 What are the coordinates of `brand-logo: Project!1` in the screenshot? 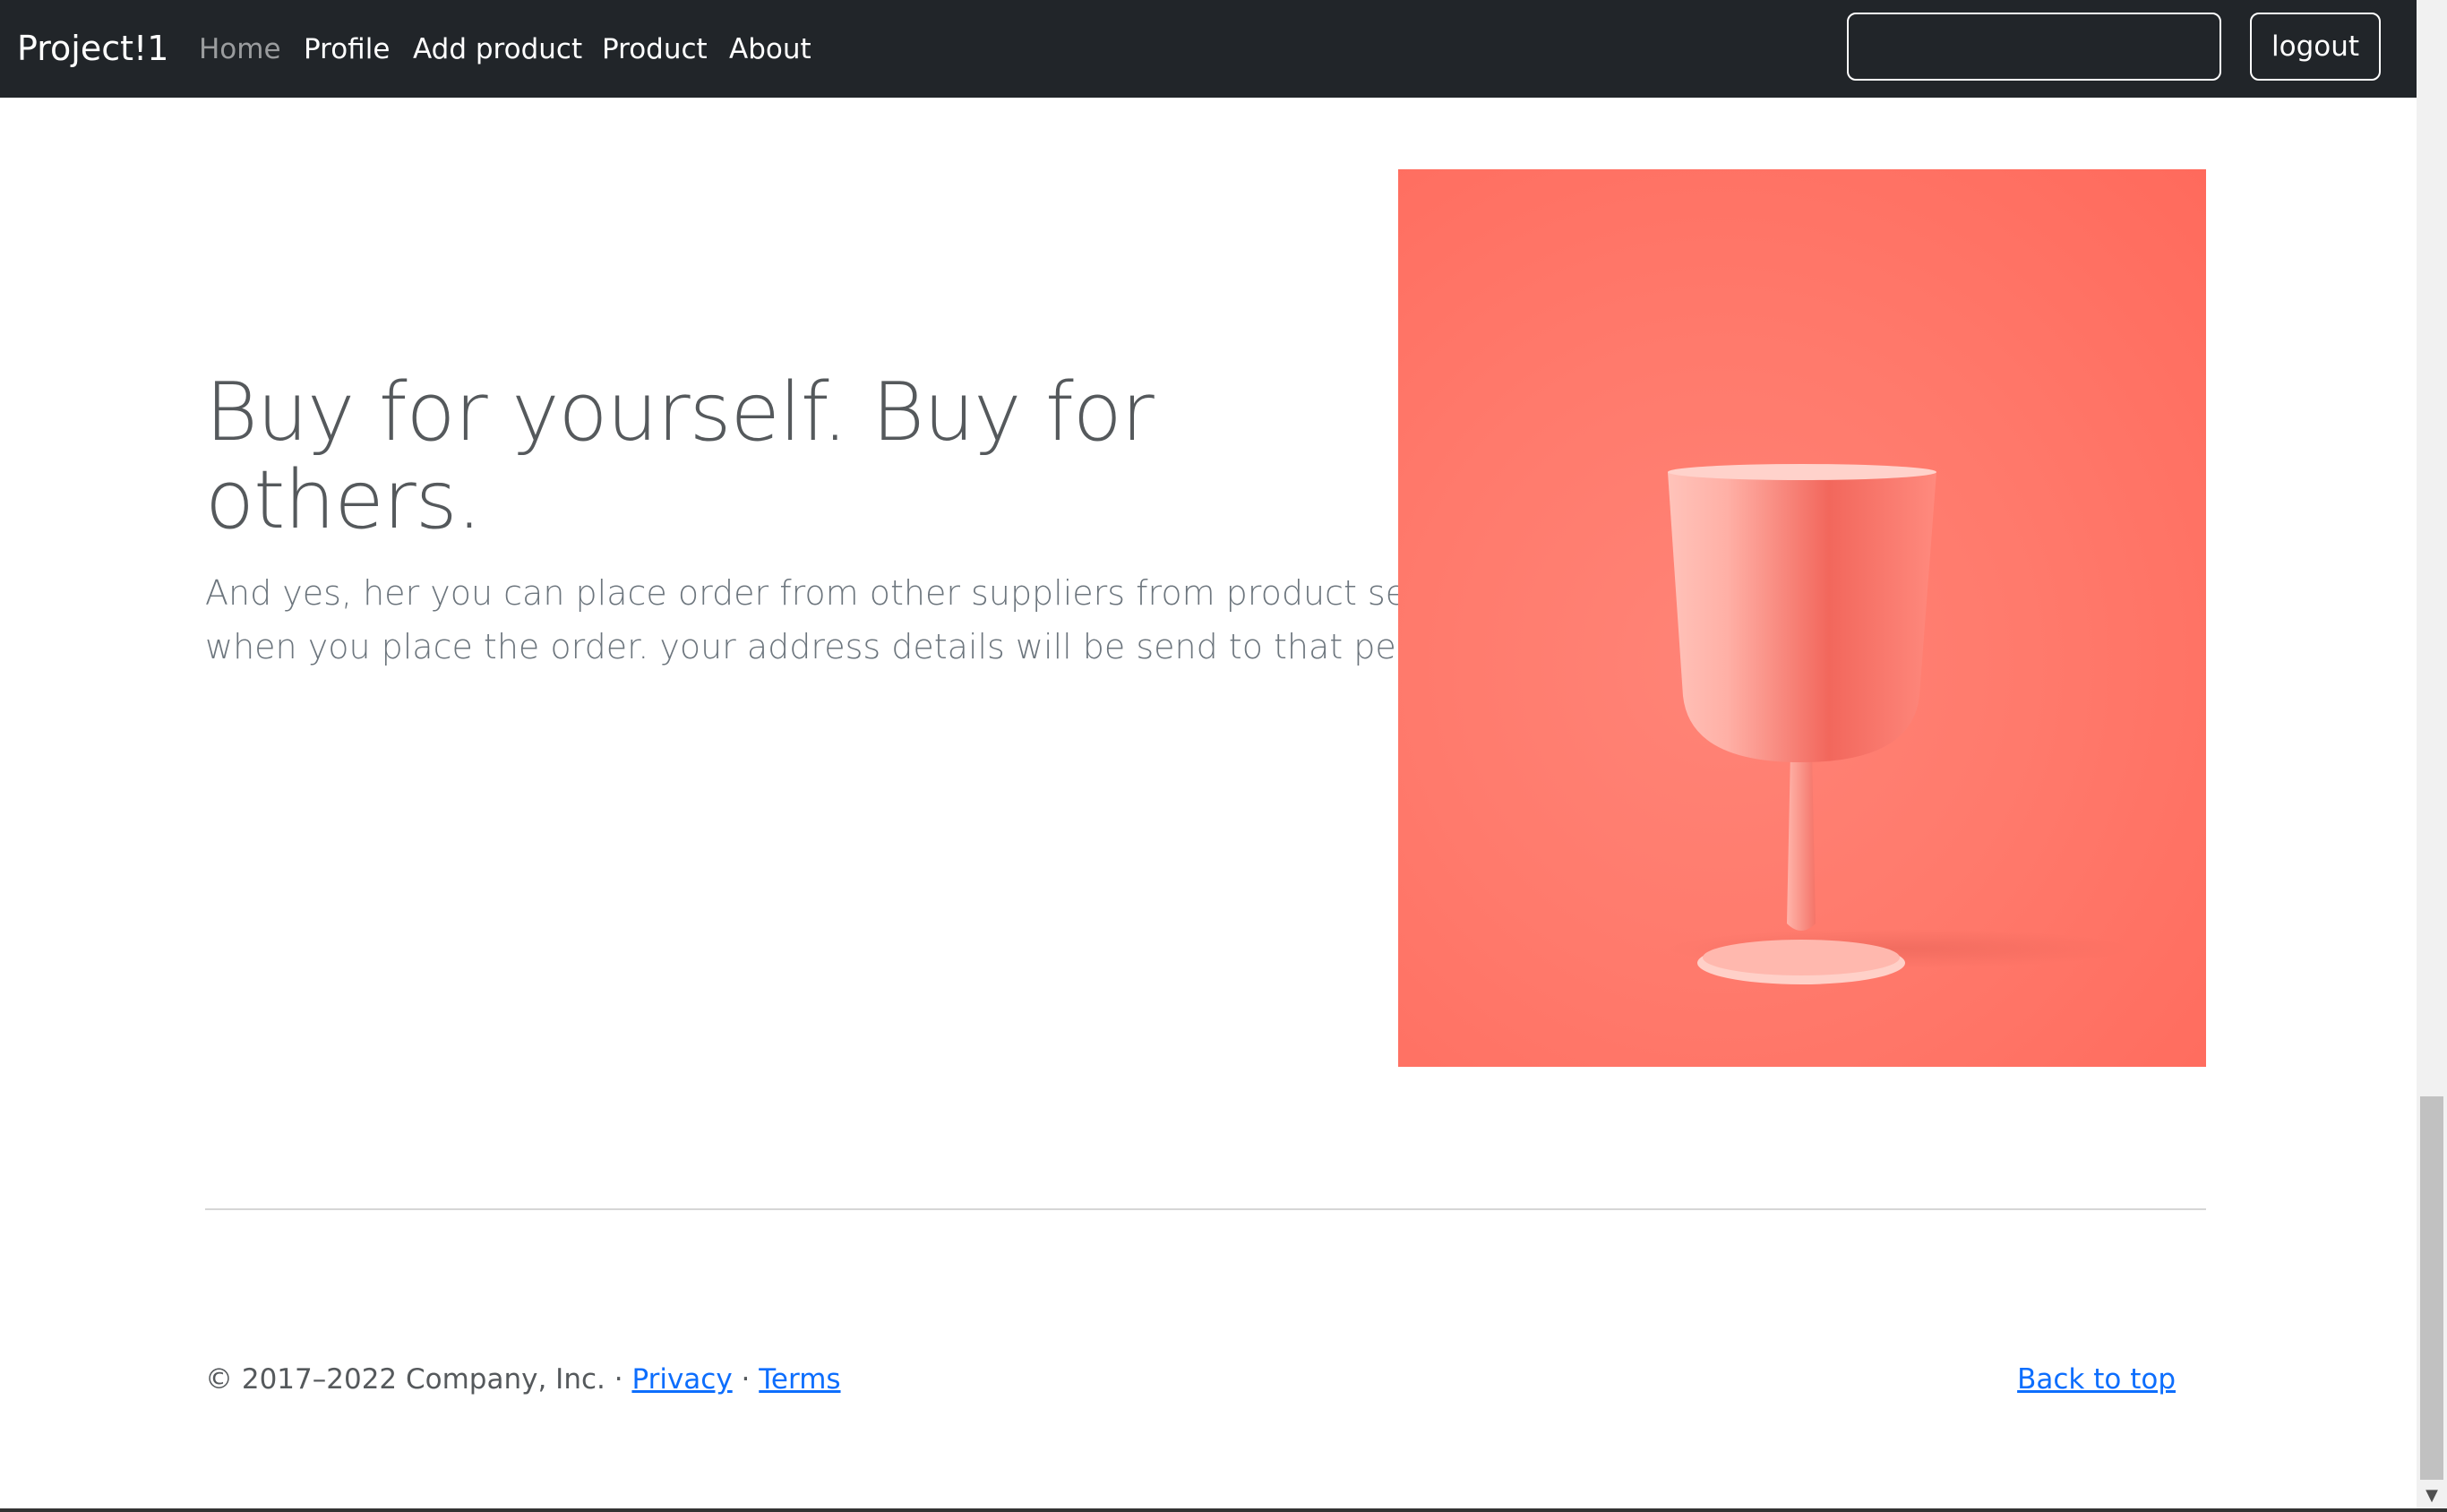 It's located at (92, 49).